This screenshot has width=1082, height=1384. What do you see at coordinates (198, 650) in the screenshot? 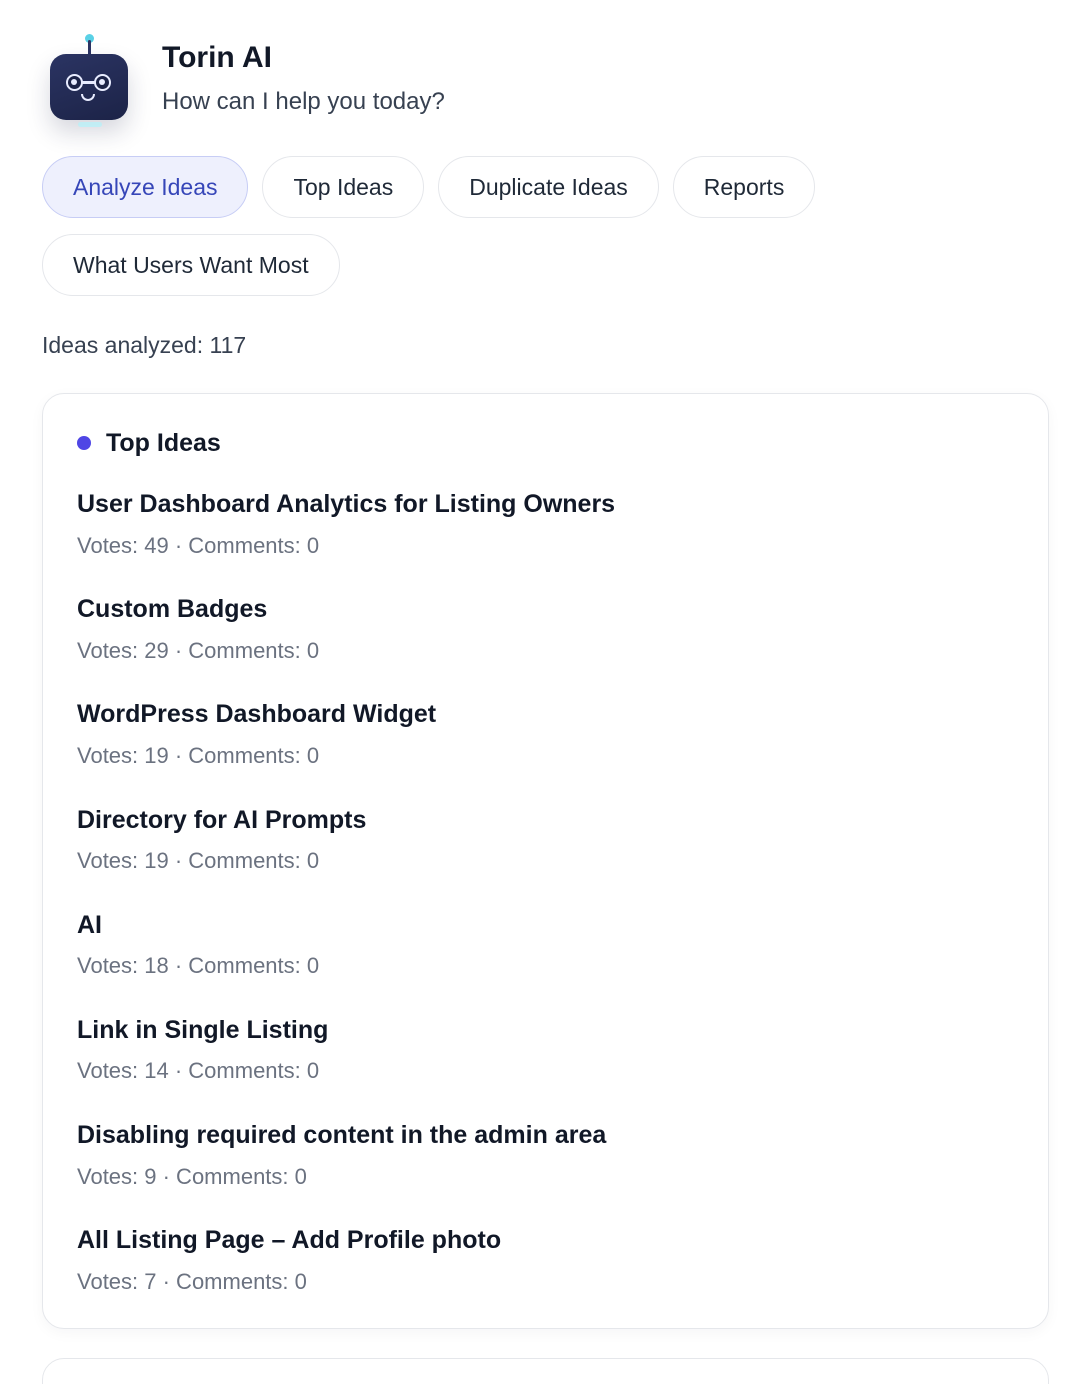
I see `idea-meta: Votes: 29 · Comments: 0` at bounding box center [198, 650].